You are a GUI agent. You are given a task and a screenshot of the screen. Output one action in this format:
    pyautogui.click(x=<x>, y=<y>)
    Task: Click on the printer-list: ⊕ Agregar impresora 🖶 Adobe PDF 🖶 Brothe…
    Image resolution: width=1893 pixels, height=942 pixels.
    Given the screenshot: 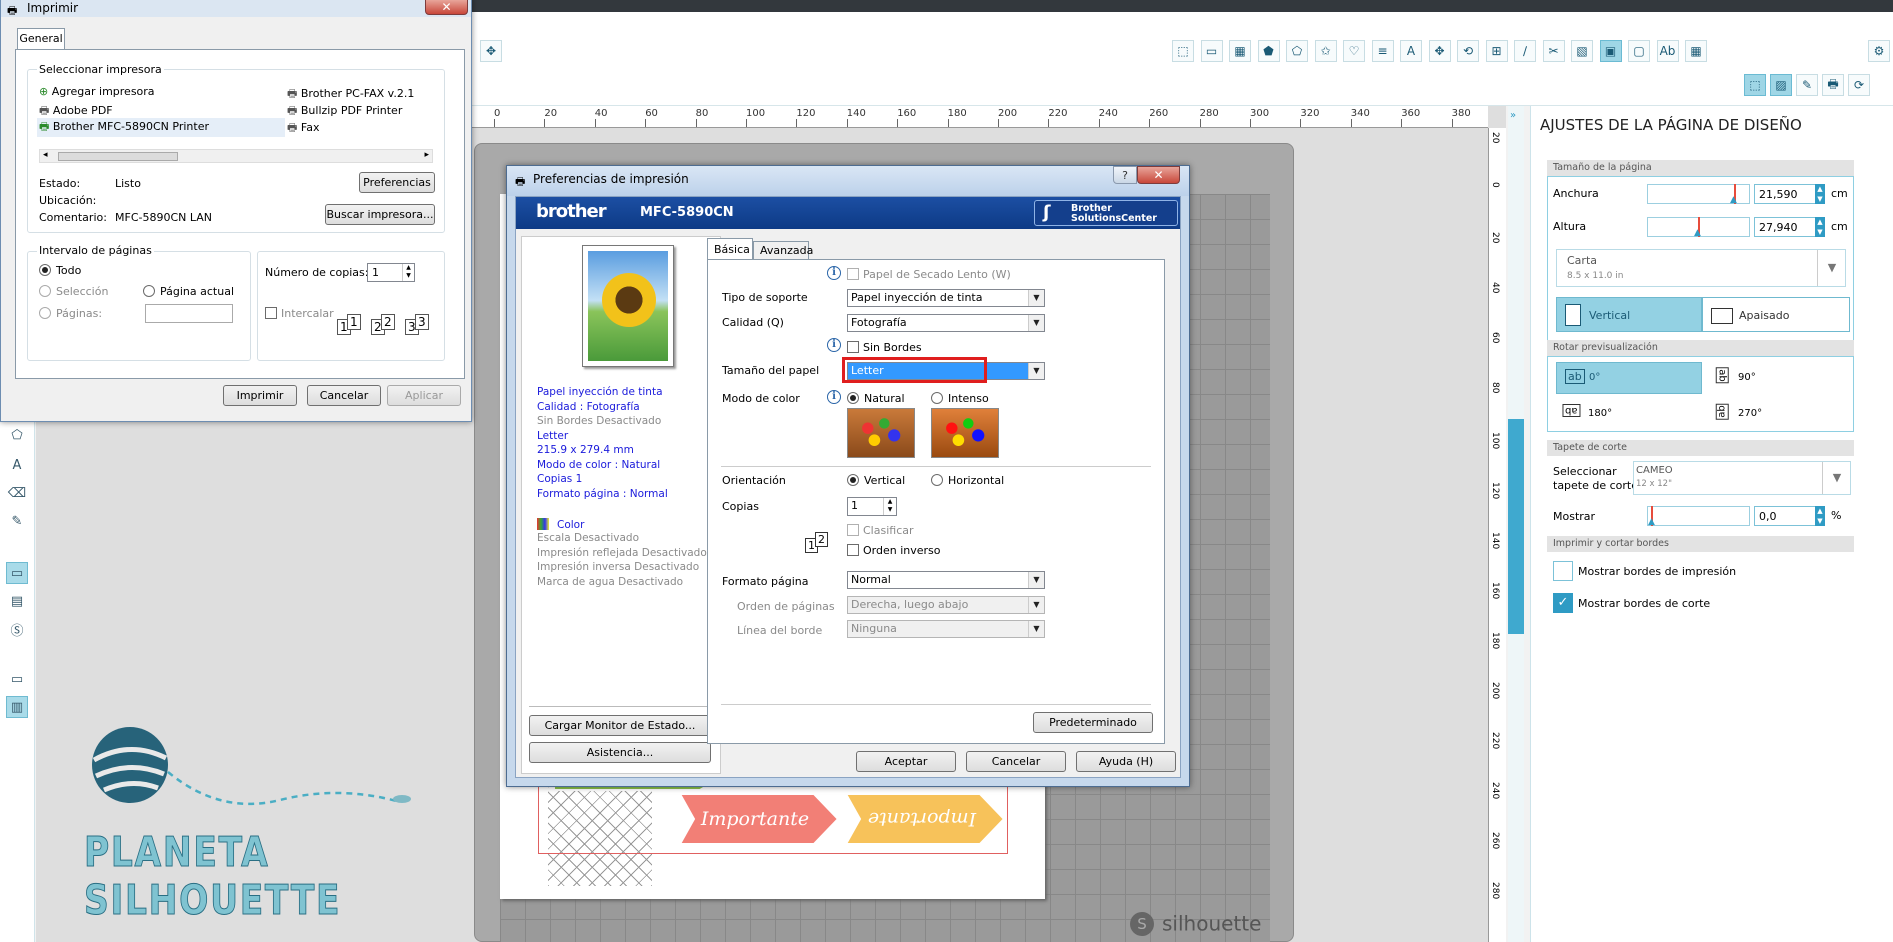 What is the action you would take?
    pyautogui.click(x=236, y=123)
    